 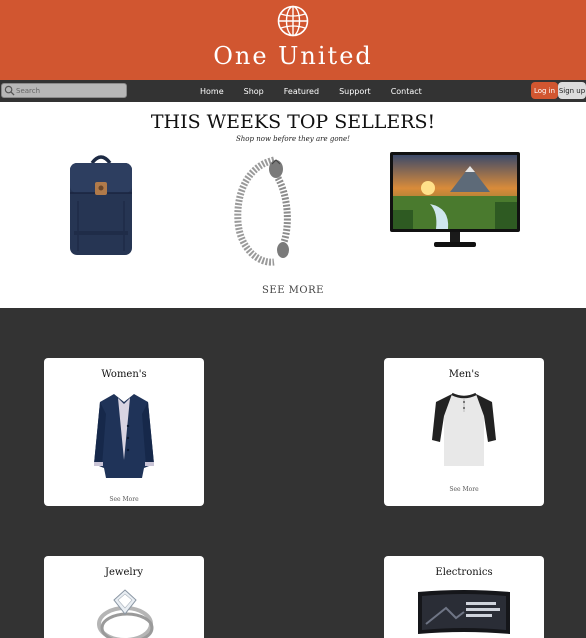 I want to click on login-button: Log in, so click(x=544, y=90).